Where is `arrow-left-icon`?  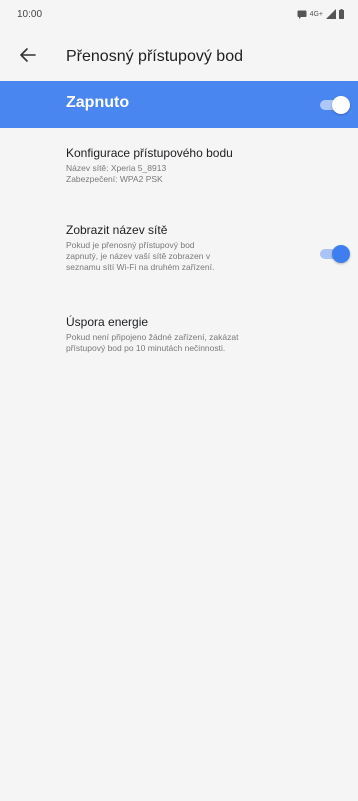 arrow-left-icon is located at coordinates (28, 57).